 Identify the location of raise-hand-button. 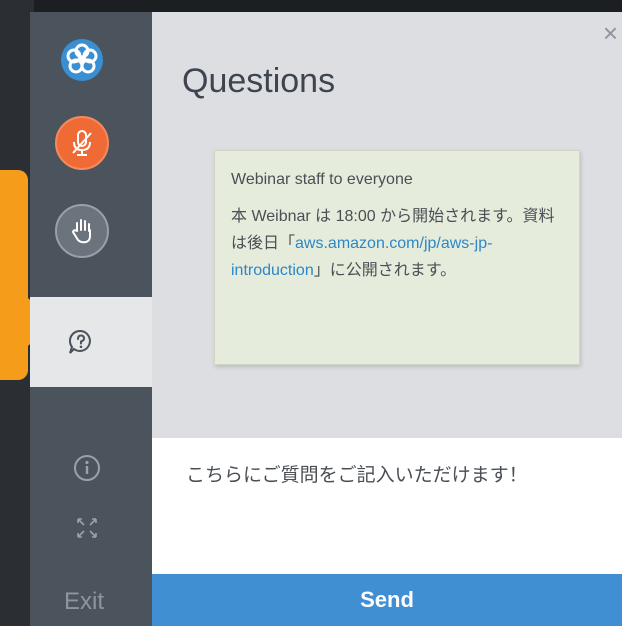
(82, 231).